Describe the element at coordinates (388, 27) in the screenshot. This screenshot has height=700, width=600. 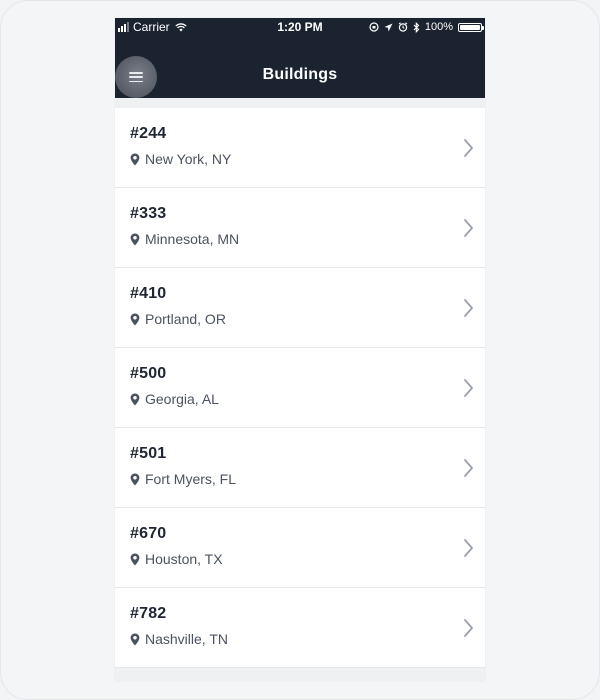
I see `location-arrow-icon` at that location.